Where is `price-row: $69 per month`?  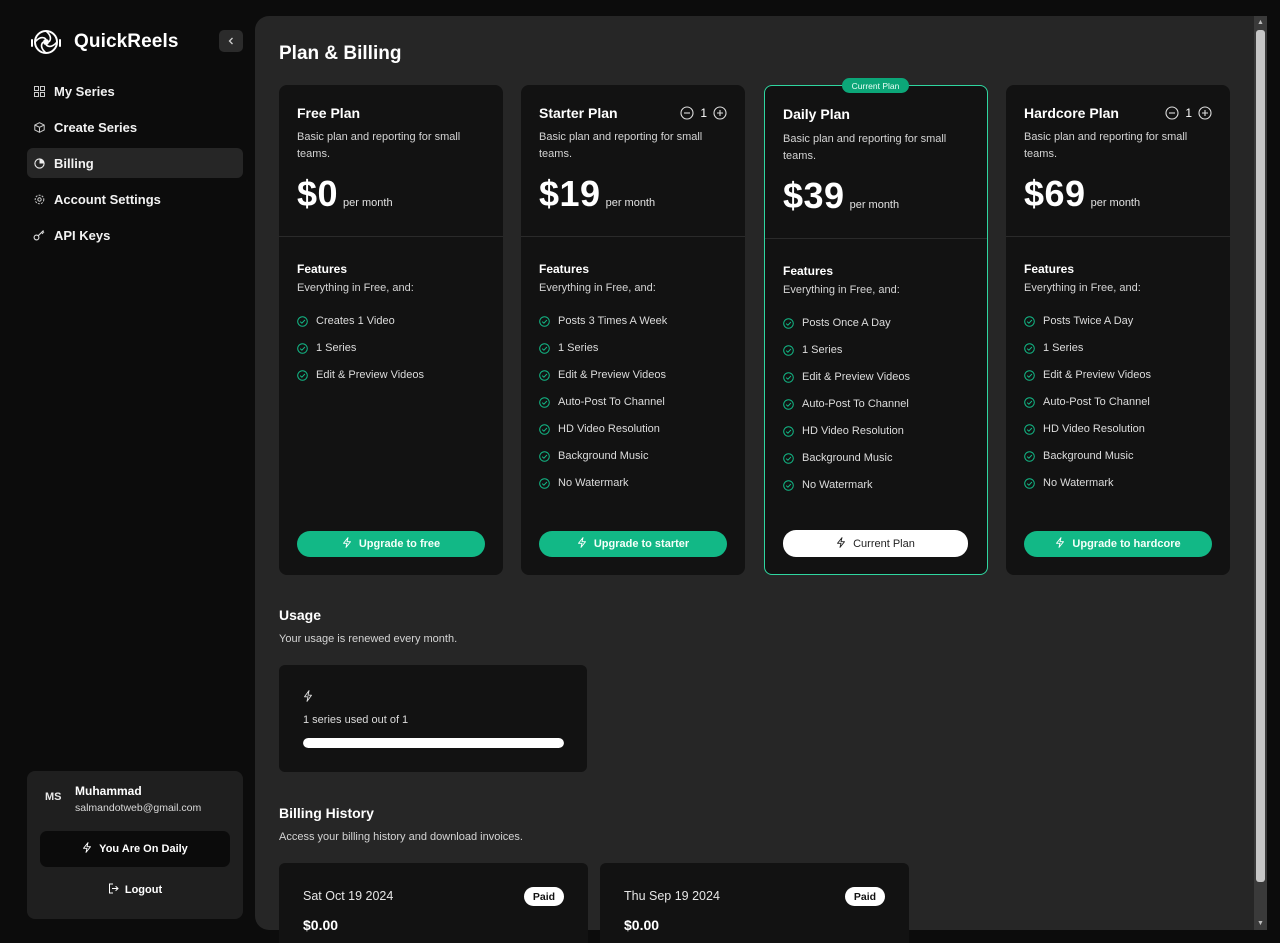
price-row: $69 per month is located at coordinates (1082, 194).